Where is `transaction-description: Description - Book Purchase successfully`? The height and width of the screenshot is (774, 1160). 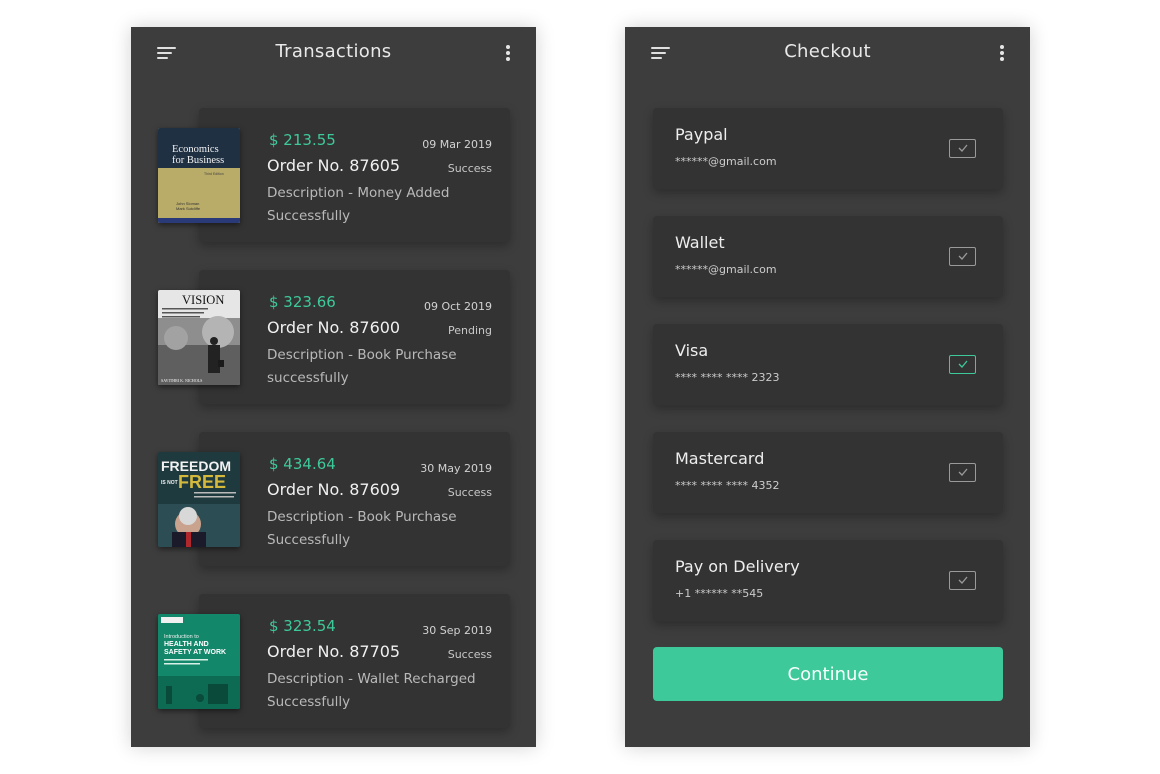
transaction-description: Description - Book Purchase successfully is located at coordinates (384, 367).